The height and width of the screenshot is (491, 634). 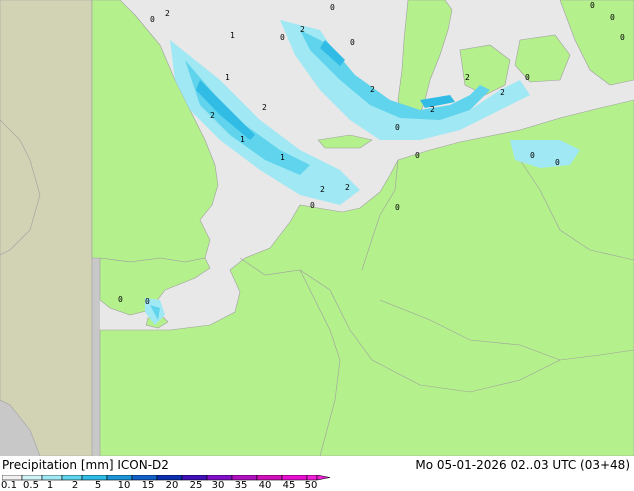 I want to click on colorbar-tick-label: 10, so click(x=124, y=485).